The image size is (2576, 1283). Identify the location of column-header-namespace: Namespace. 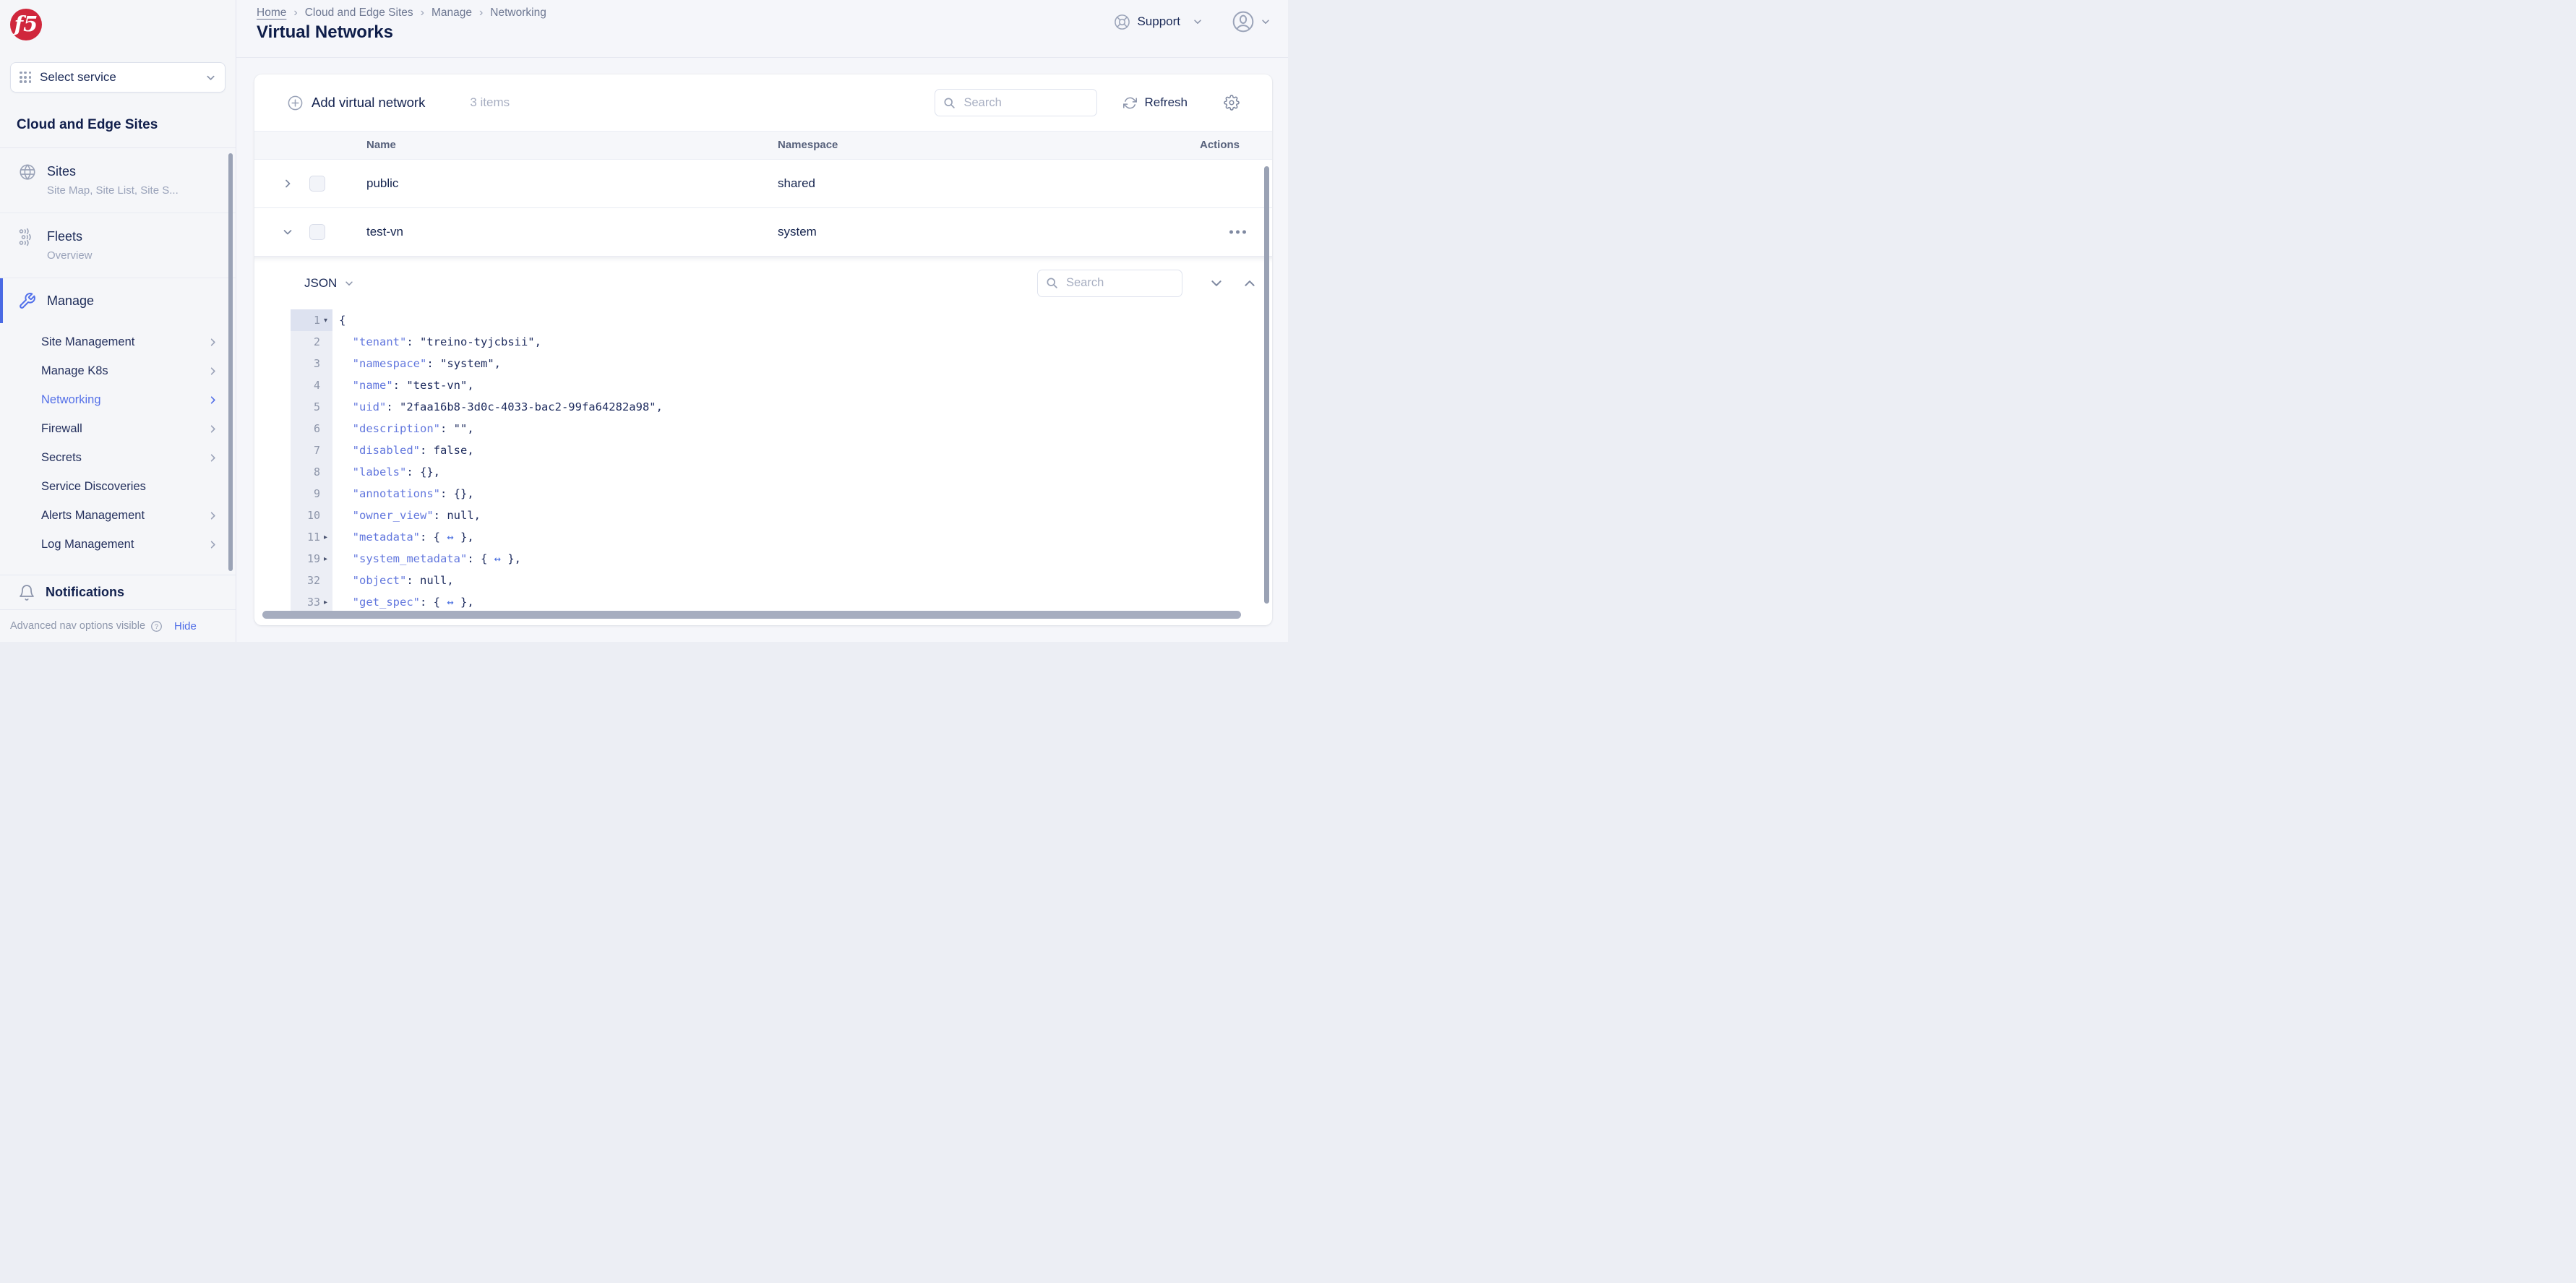
(808, 145).